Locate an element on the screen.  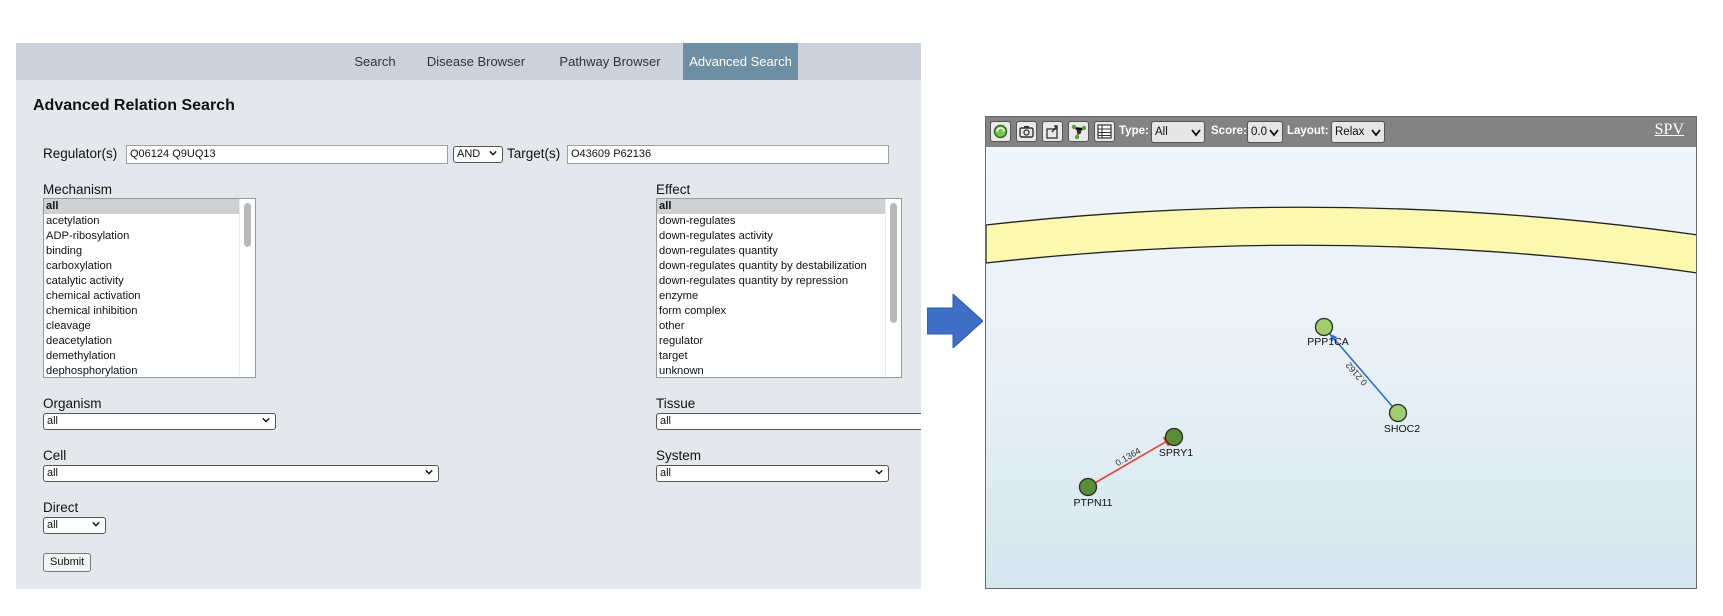
submit-button: Submit is located at coordinates (67, 562).